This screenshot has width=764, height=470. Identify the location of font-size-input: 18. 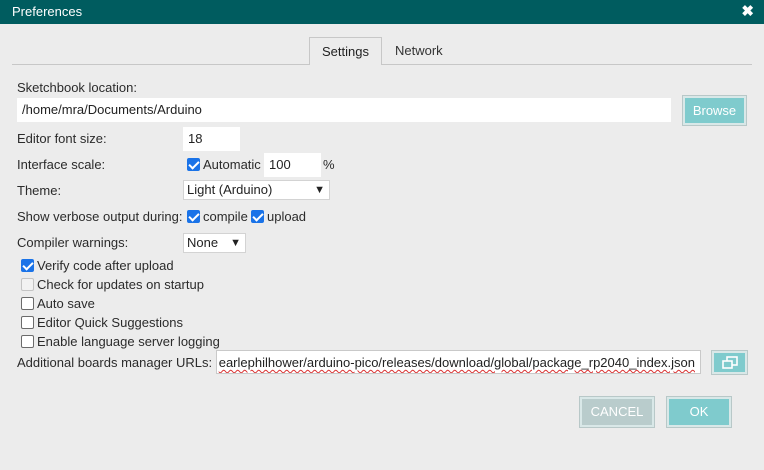
(211, 139).